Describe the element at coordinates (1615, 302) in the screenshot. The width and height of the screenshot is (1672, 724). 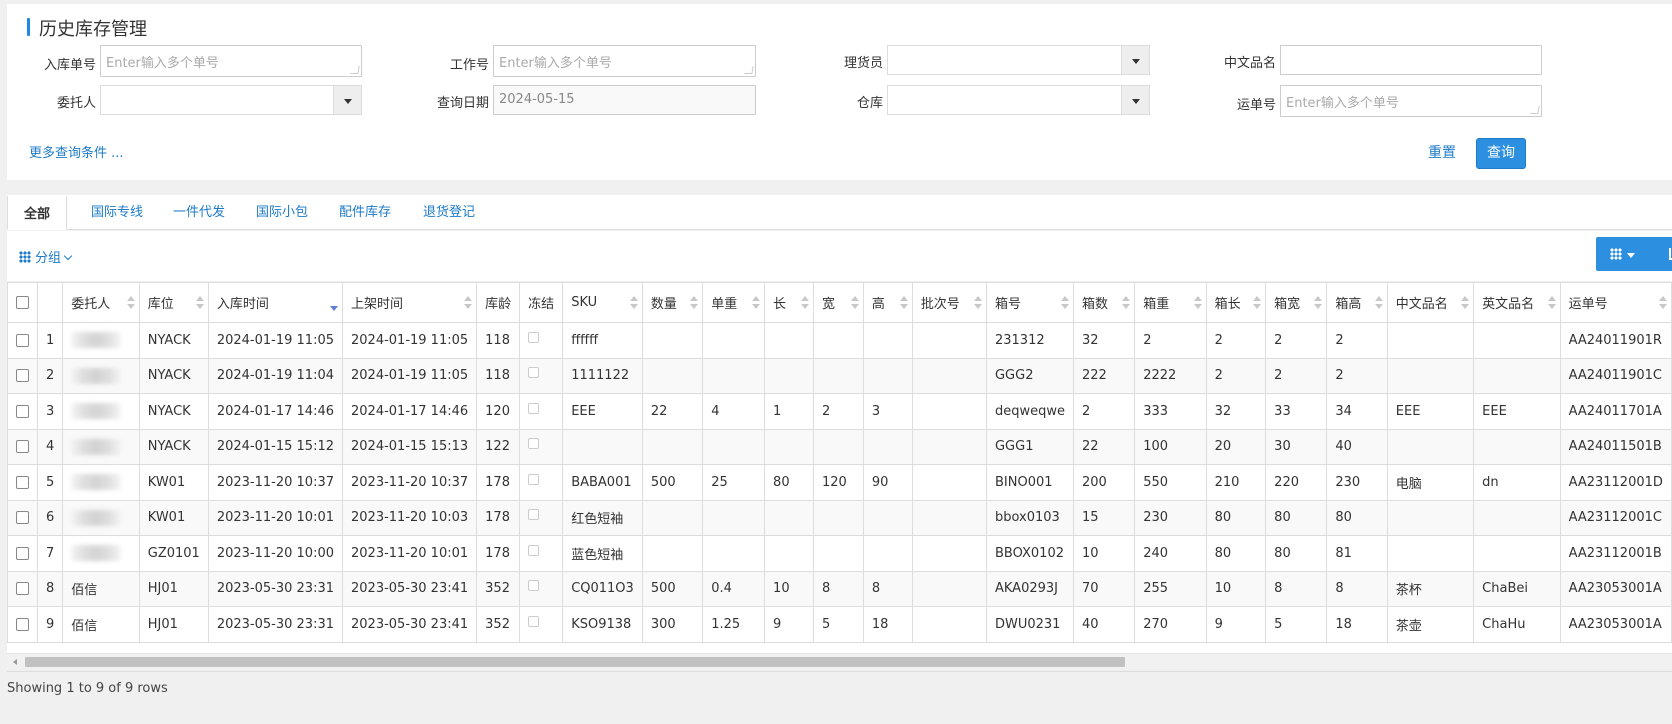
I see `header-waybill: 运单号` at that location.